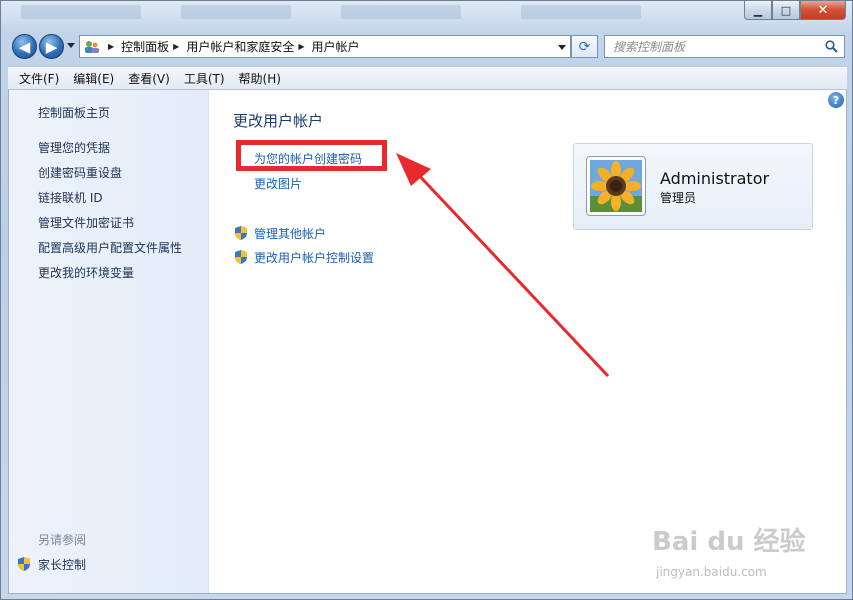  What do you see at coordinates (715, 178) in the screenshot?
I see `user-name: Administrator` at bounding box center [715, 178].